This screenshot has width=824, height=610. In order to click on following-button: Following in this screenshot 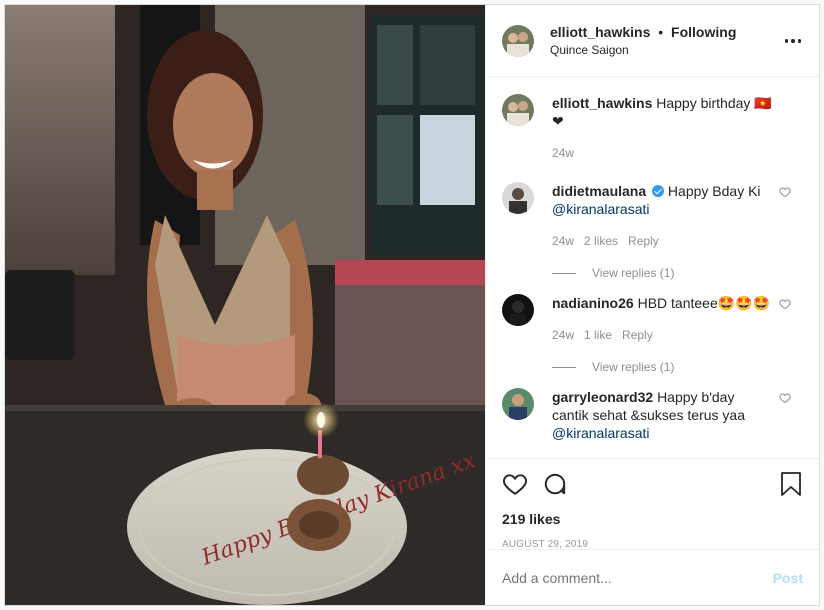, I will do `click(703, 32)`.